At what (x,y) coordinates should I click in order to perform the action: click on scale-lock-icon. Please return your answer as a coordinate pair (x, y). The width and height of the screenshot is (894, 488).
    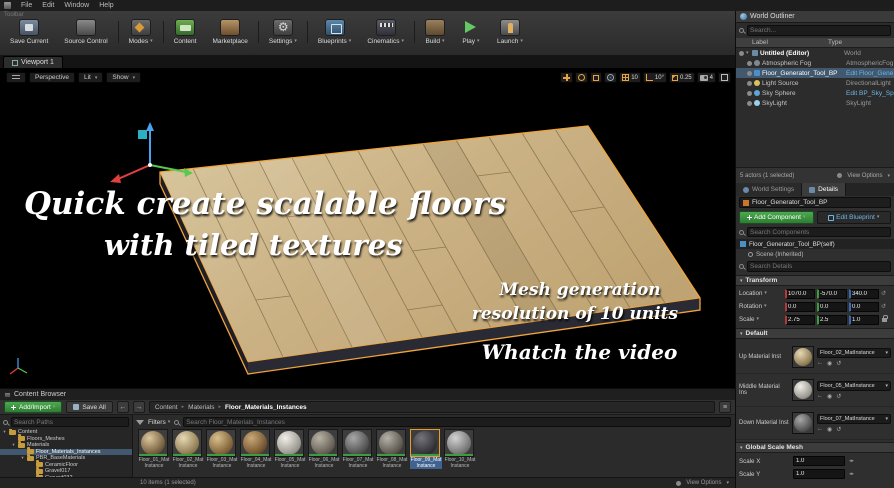
    Looking at the image, I should click on (885, 318).